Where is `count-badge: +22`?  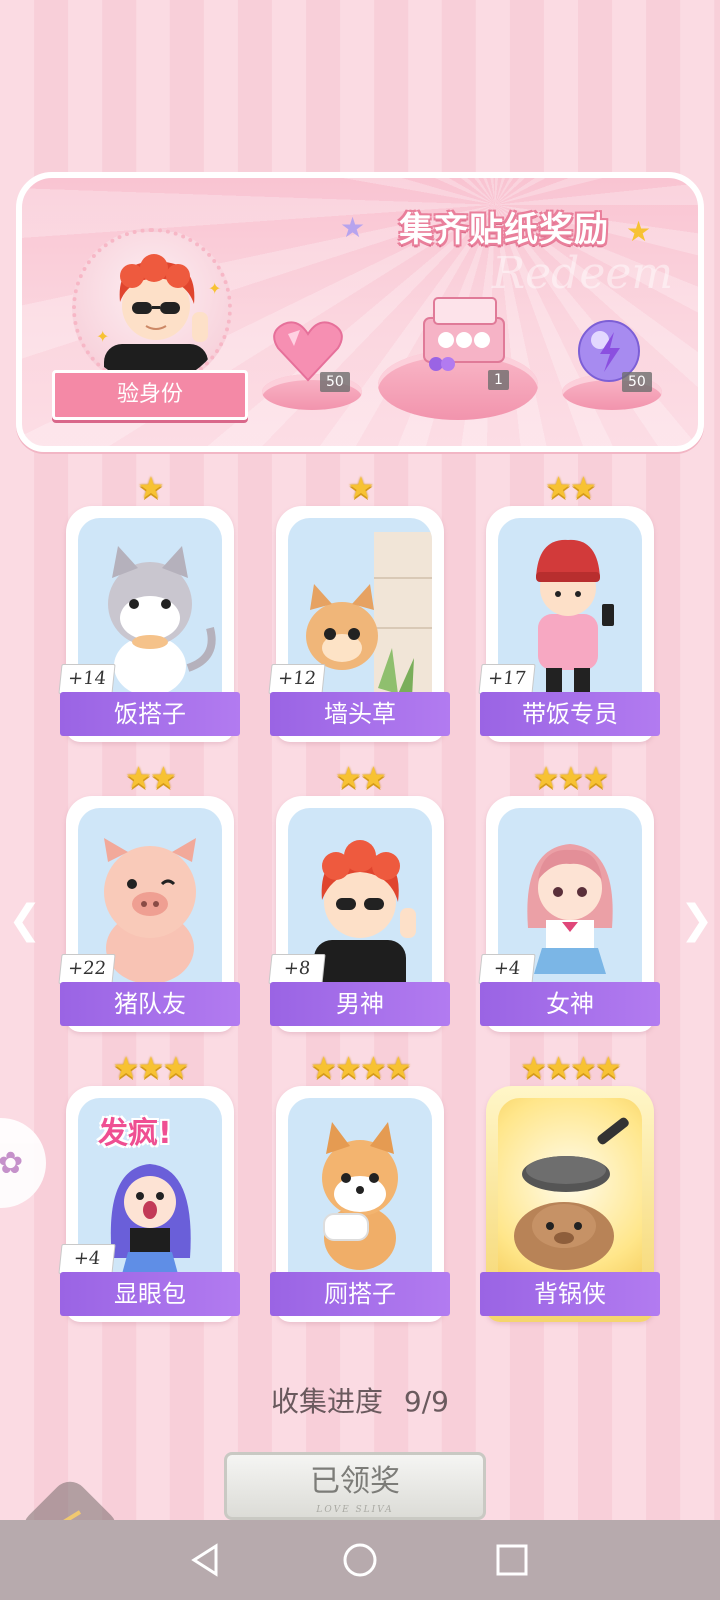 count-badge: +22 is located at coordinates (87, 969).